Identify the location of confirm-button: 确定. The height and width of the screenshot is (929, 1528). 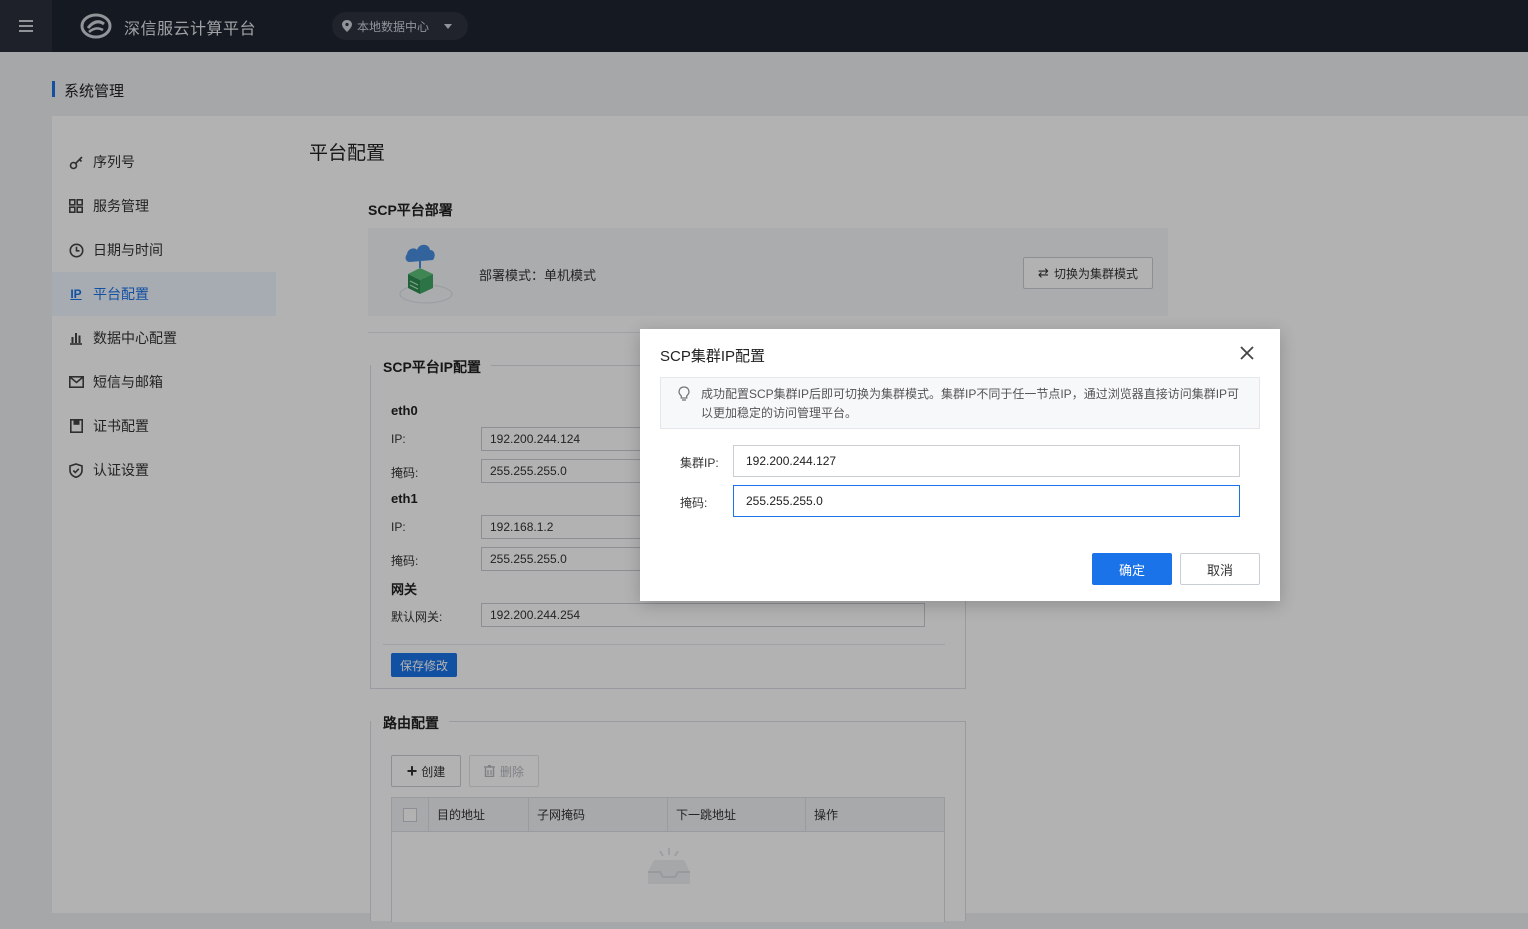
(1132, 569).